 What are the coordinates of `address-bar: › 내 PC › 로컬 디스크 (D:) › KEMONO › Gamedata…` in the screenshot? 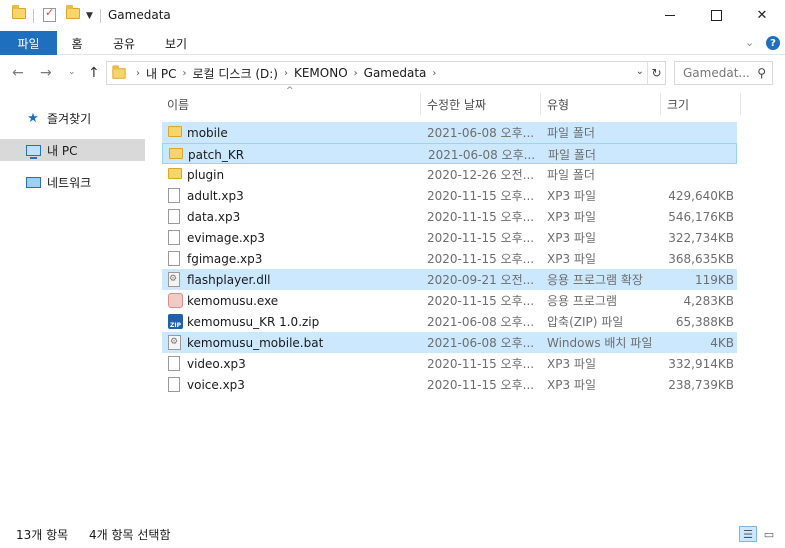 It's located at (386, 73).